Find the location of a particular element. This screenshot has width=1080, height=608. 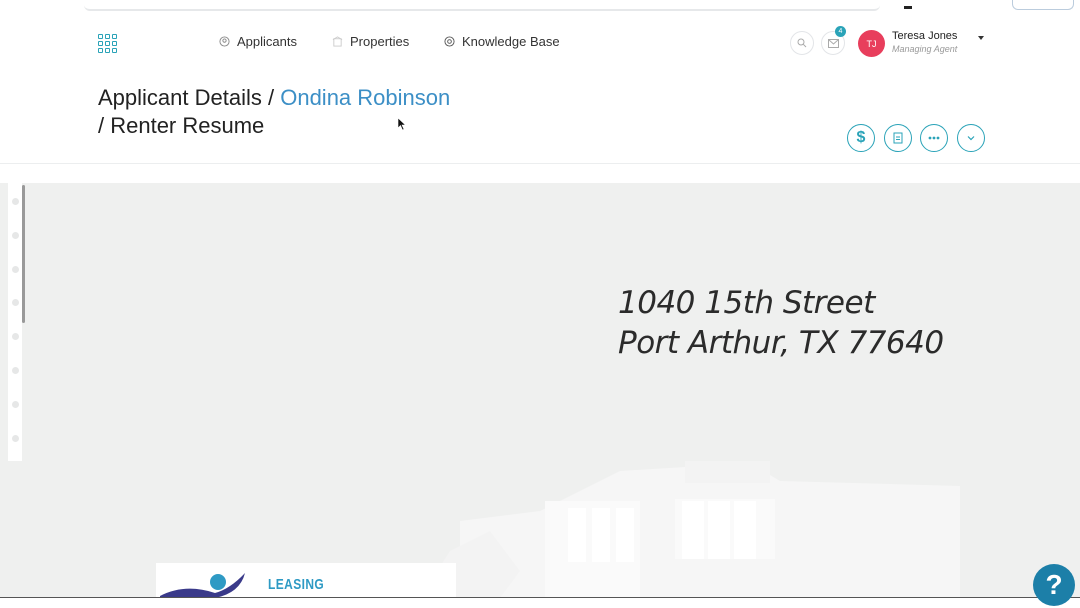

search-icon is located at coordinates (802, 43).